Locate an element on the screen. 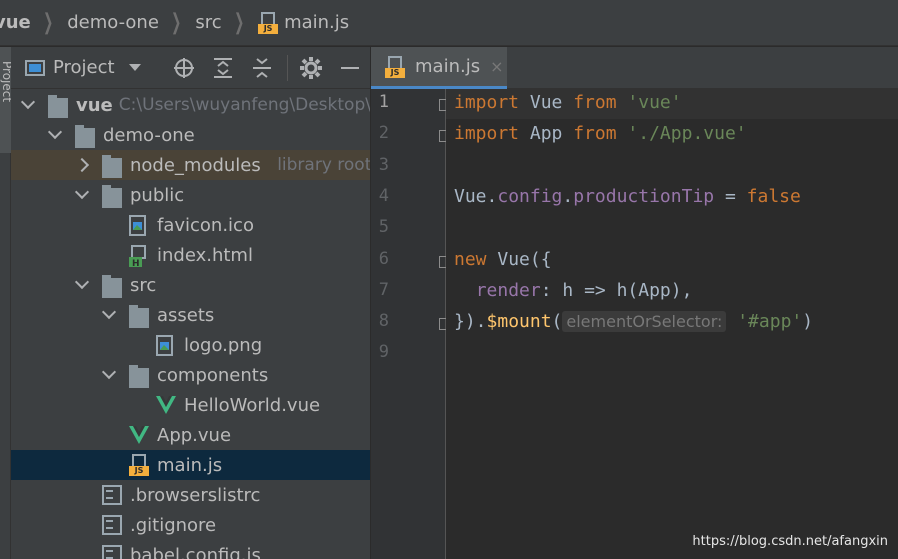 This screenshot has width=898, height=559. code-token: config is located at coordinates (530, 196).